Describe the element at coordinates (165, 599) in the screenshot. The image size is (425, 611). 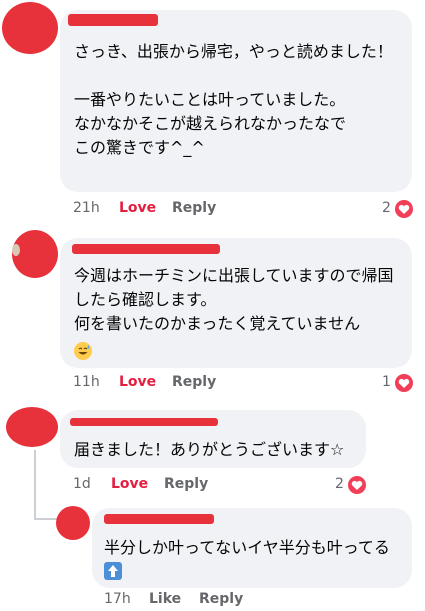
I see `like-button: Like` at that location.